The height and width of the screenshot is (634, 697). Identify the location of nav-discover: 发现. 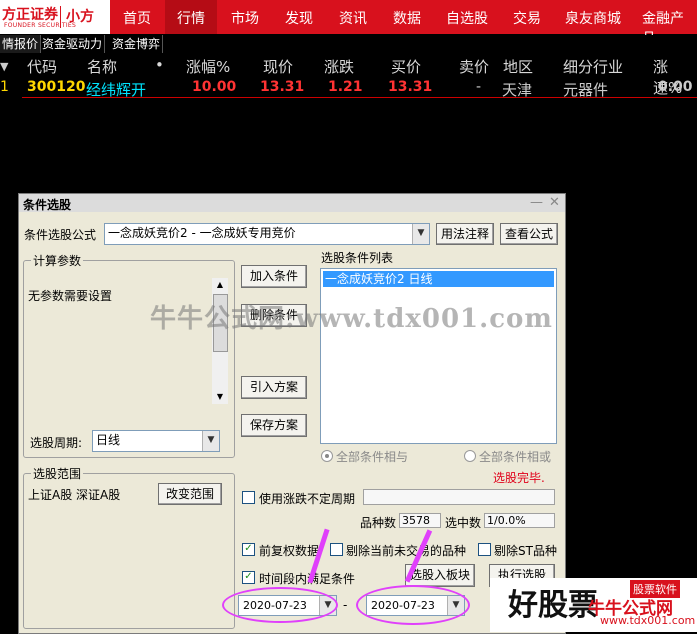
(299, 18).